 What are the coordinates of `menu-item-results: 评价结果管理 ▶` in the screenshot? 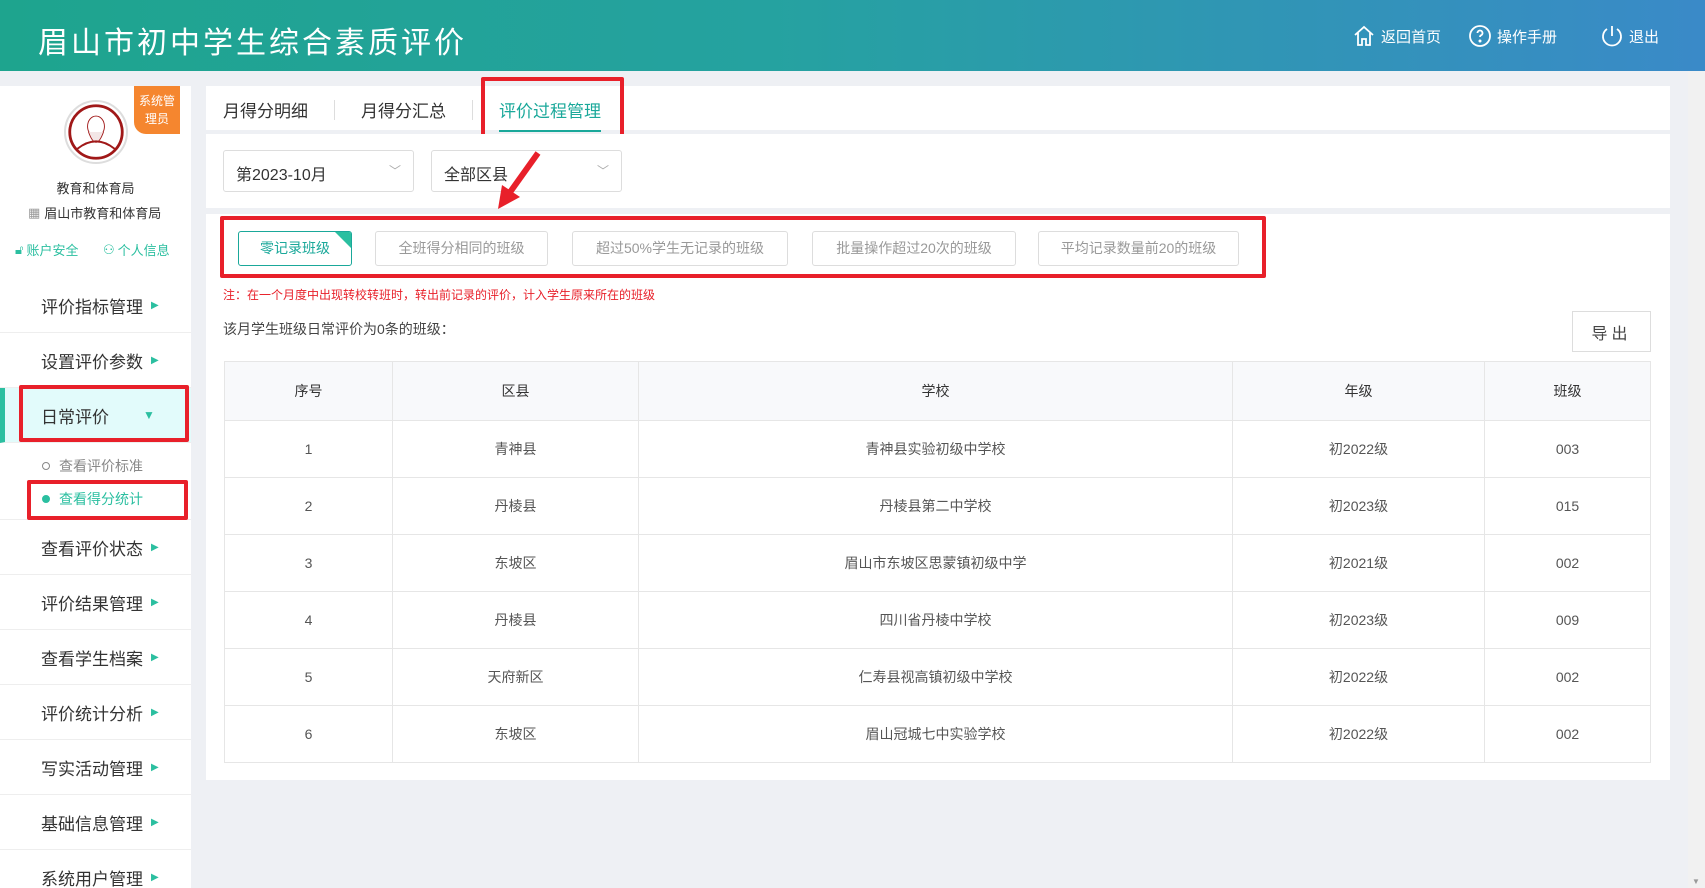 It's located at (95, 602).